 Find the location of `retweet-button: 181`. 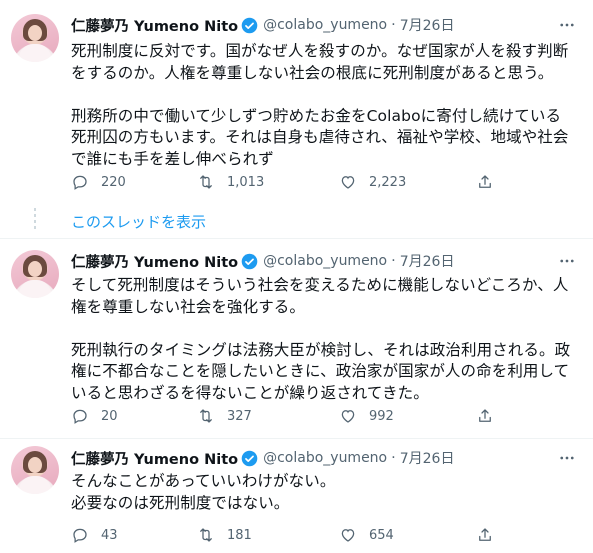

retweet-button: 181 is located at coordinates (224, 535).